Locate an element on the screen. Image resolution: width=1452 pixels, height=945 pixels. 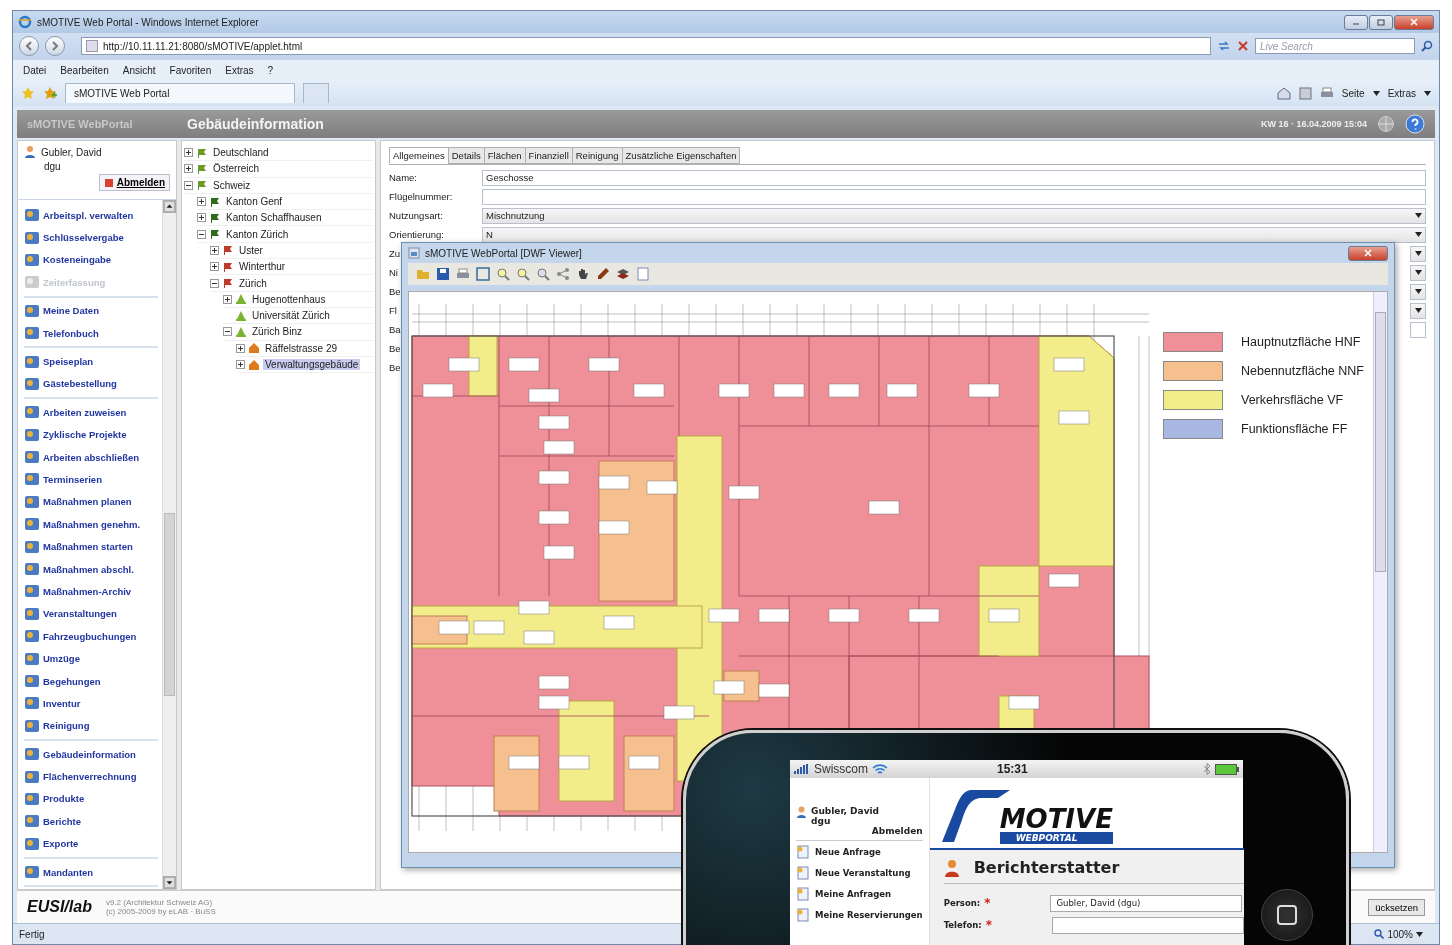
star-icon is located at coordinates (28, 93).